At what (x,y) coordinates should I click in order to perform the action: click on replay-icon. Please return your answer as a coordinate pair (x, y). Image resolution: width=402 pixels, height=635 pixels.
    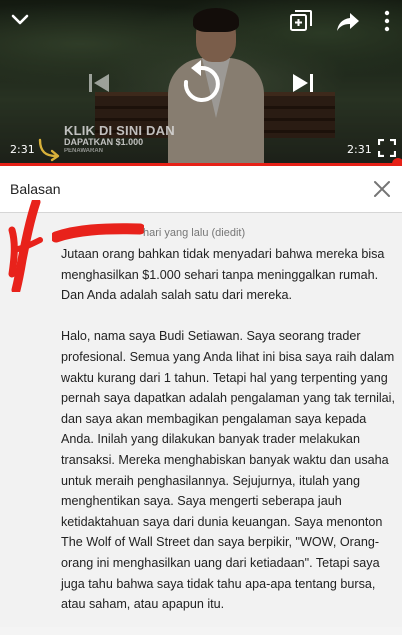
    Looking at the image, I should click on (201, 82).